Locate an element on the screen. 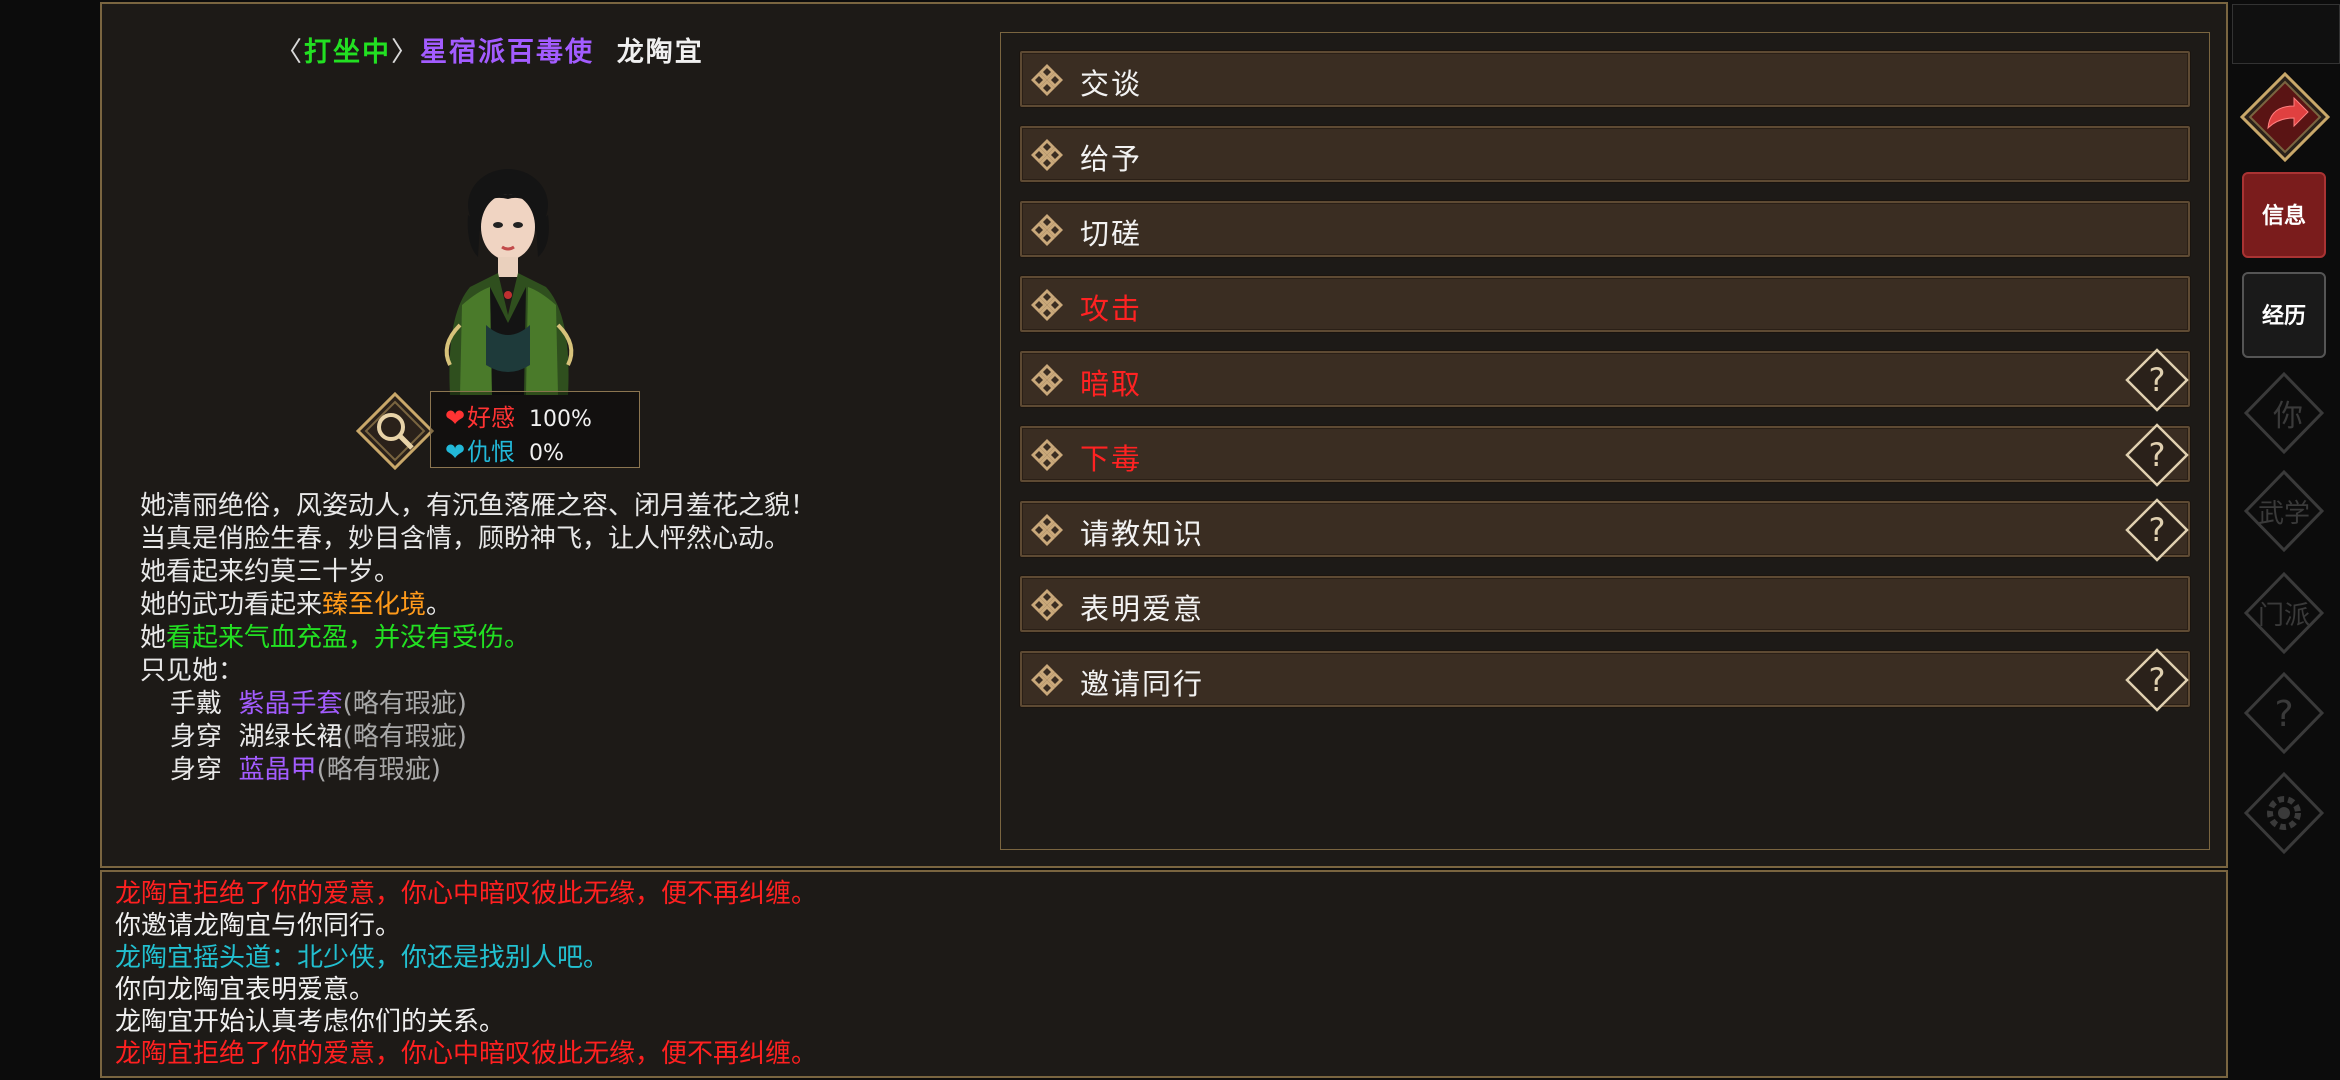  desc-line: 她看起来约莫三十岁。 is located at coordinates (270, 572).